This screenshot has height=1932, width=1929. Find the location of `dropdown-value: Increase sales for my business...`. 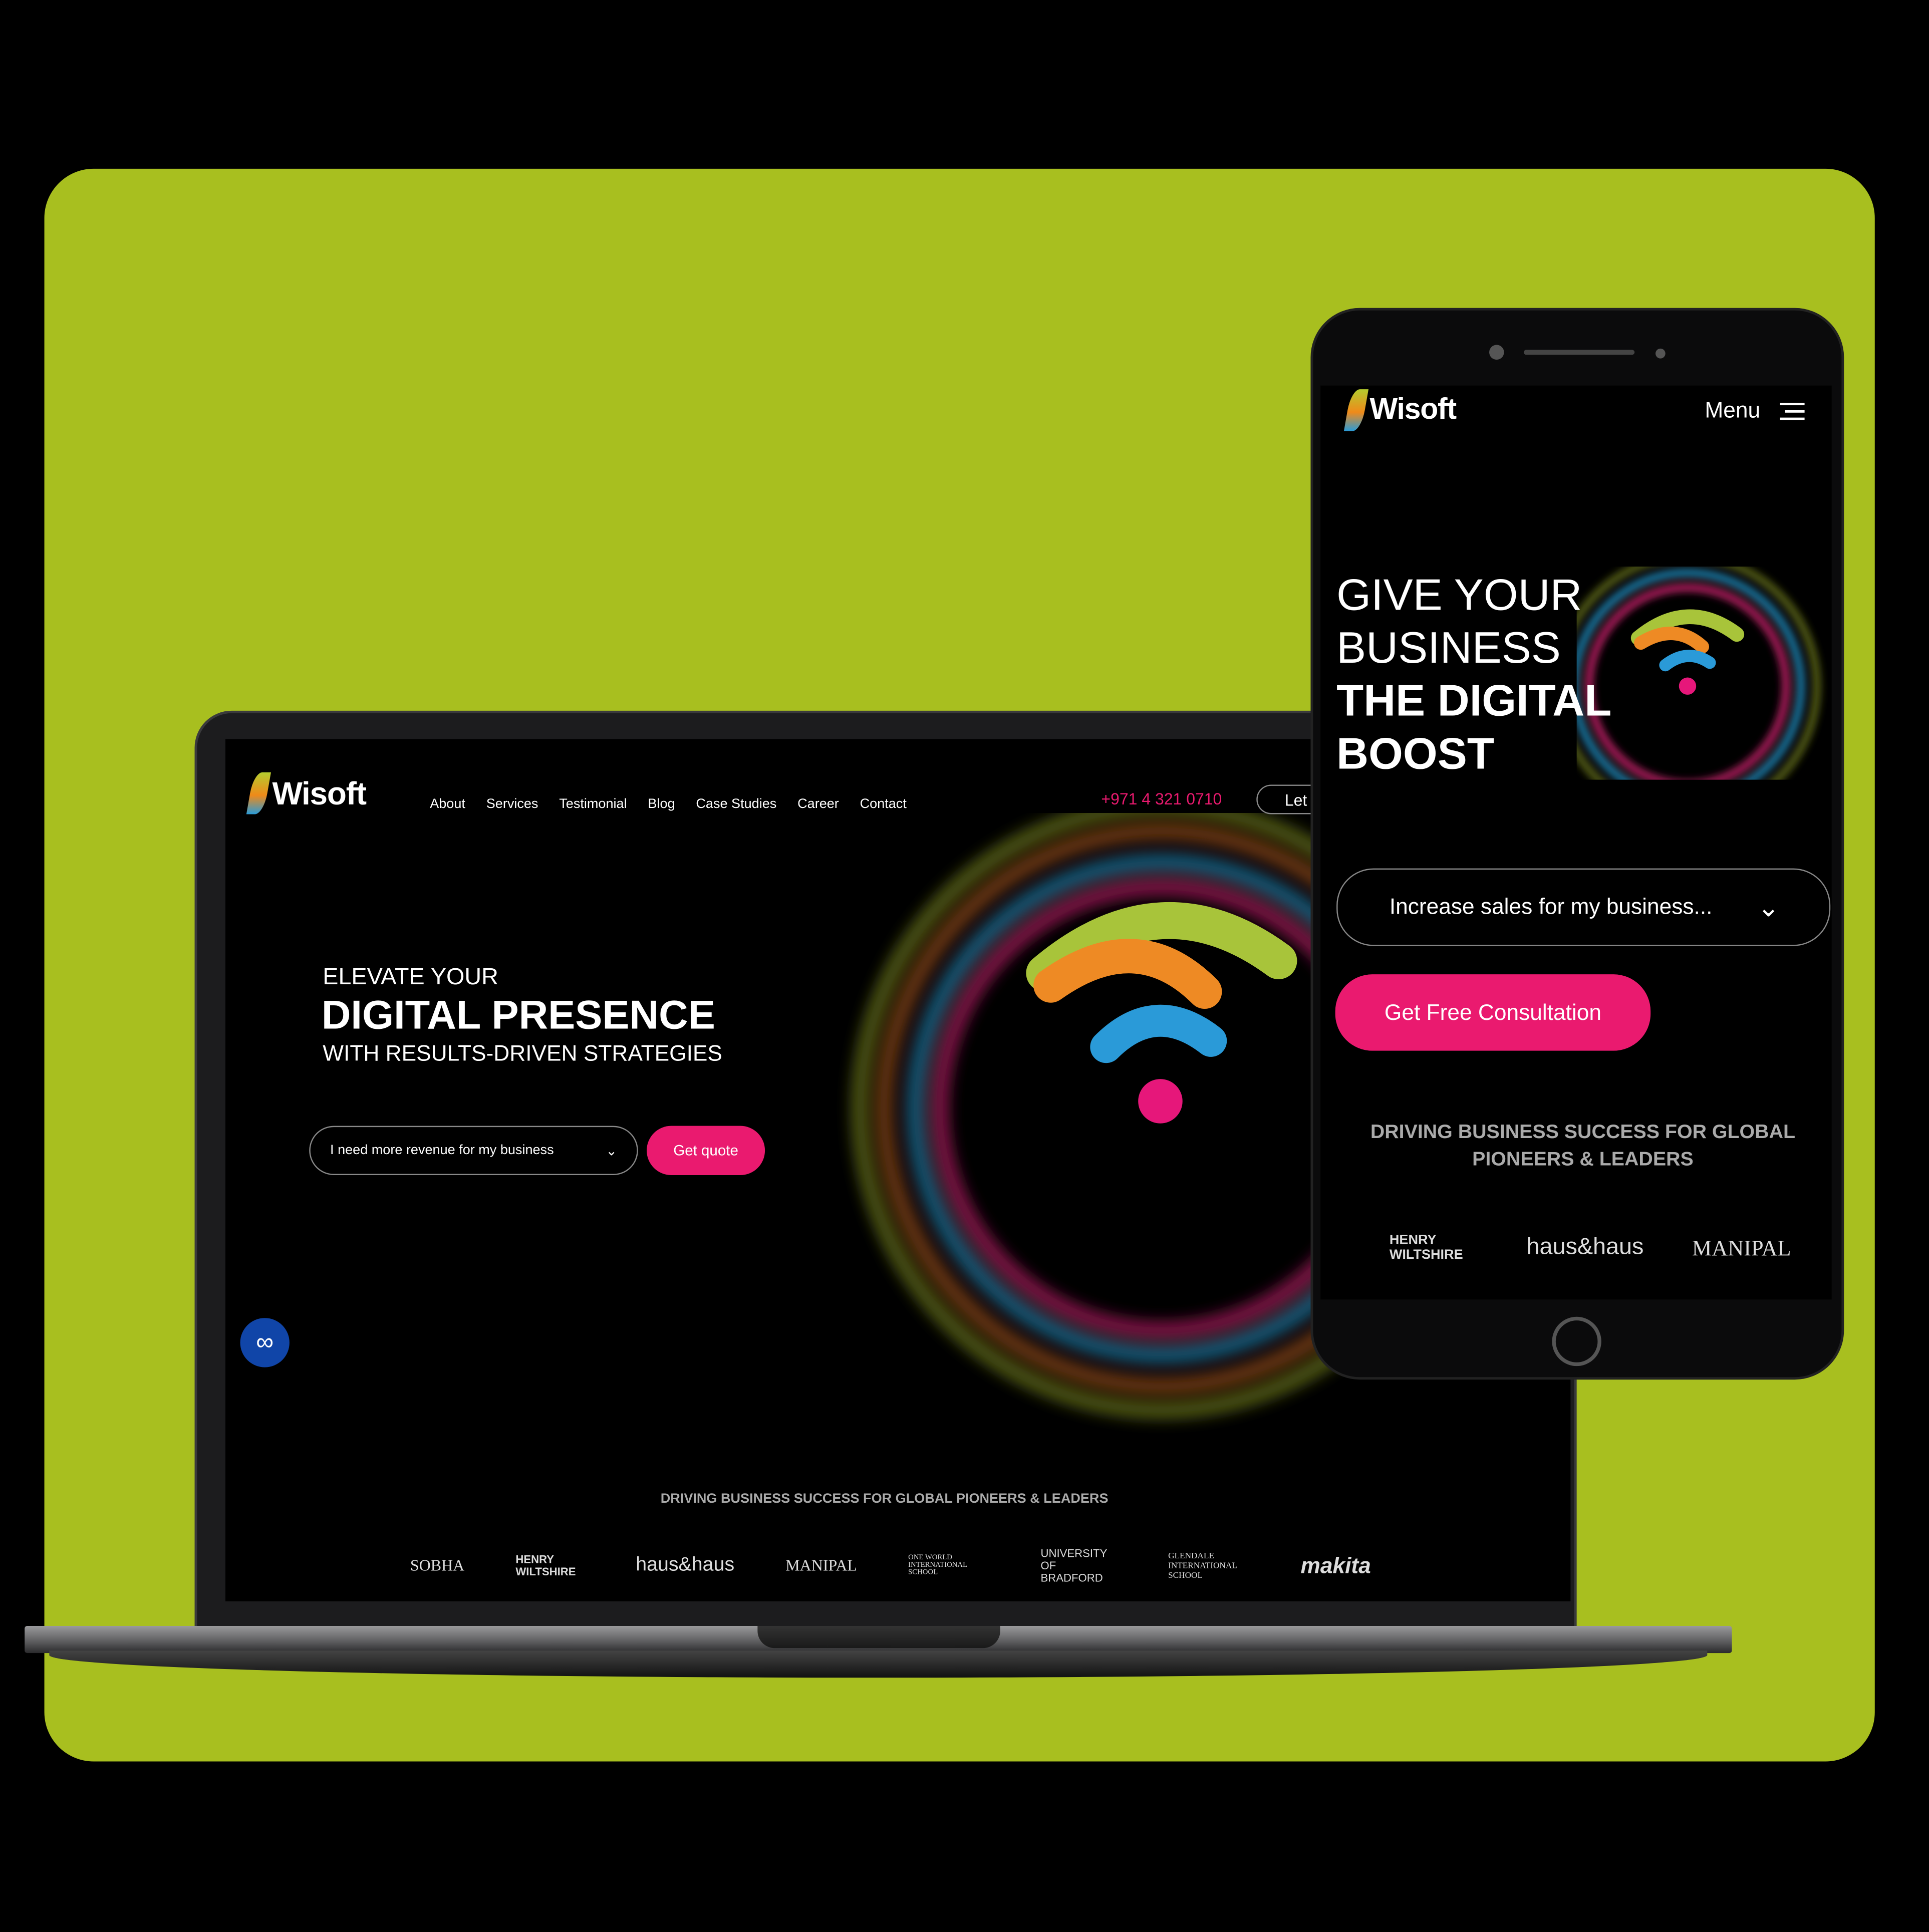

dropdown-value: Increase sales for my business... is located at coordinates (1551, 906).